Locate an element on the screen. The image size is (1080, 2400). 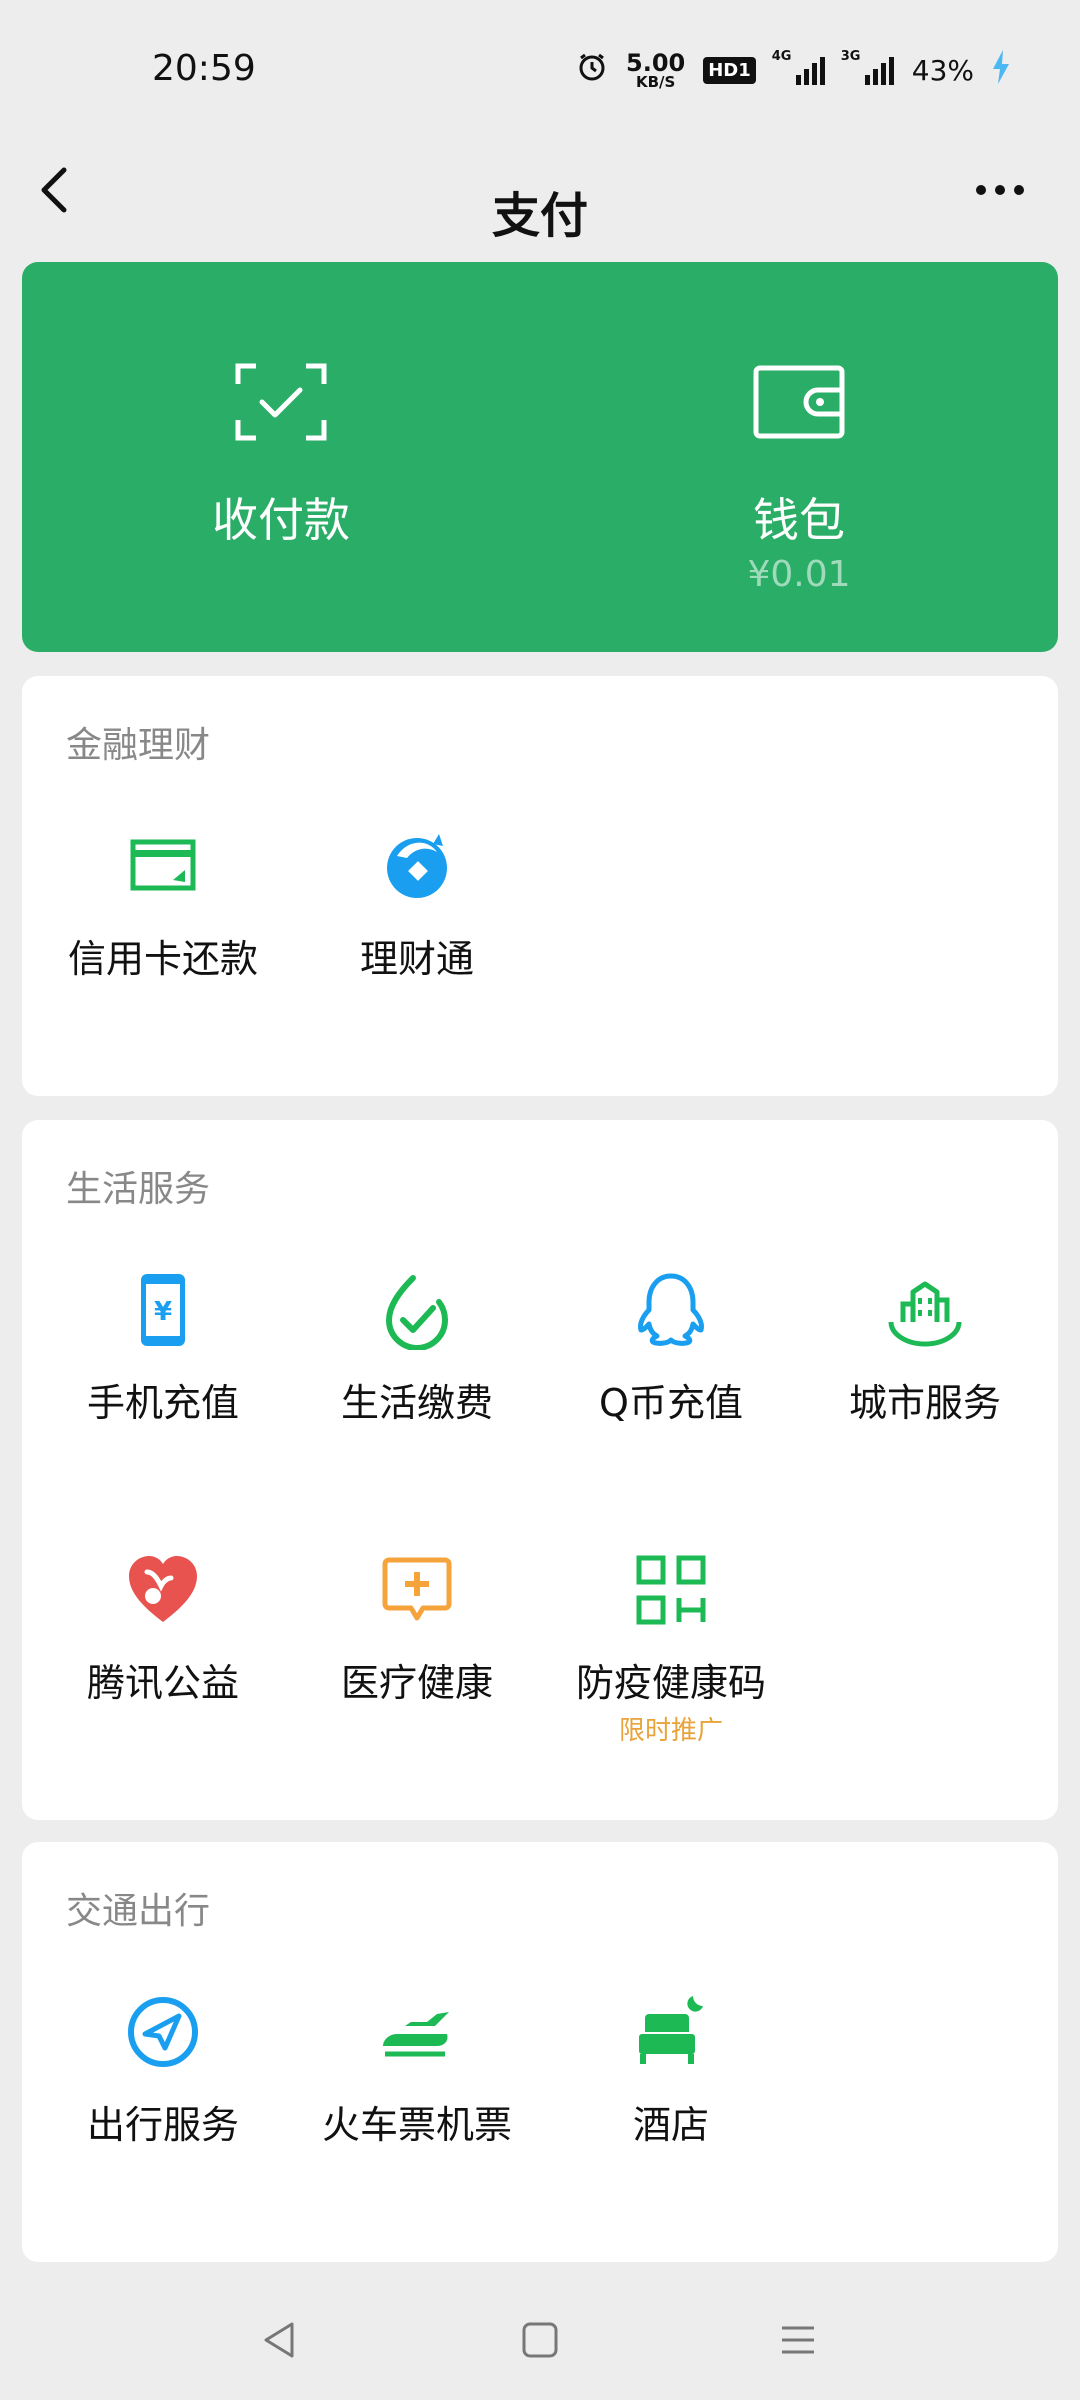
travel-icon is located at coordinates (163, 2032).